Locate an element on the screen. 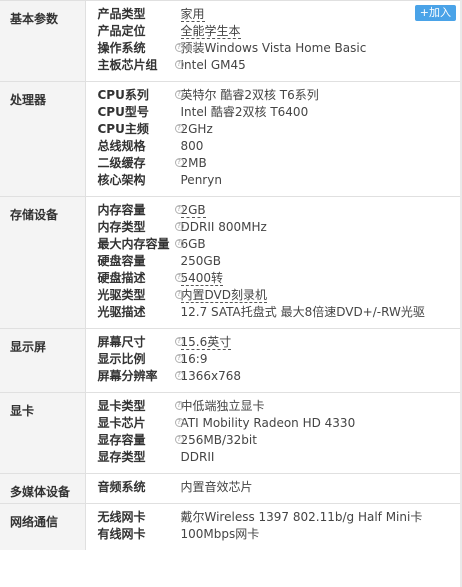 The width and height of the screenshot is (462, 587). spec-value-link: 家用 is located at coordinates (192, 14).